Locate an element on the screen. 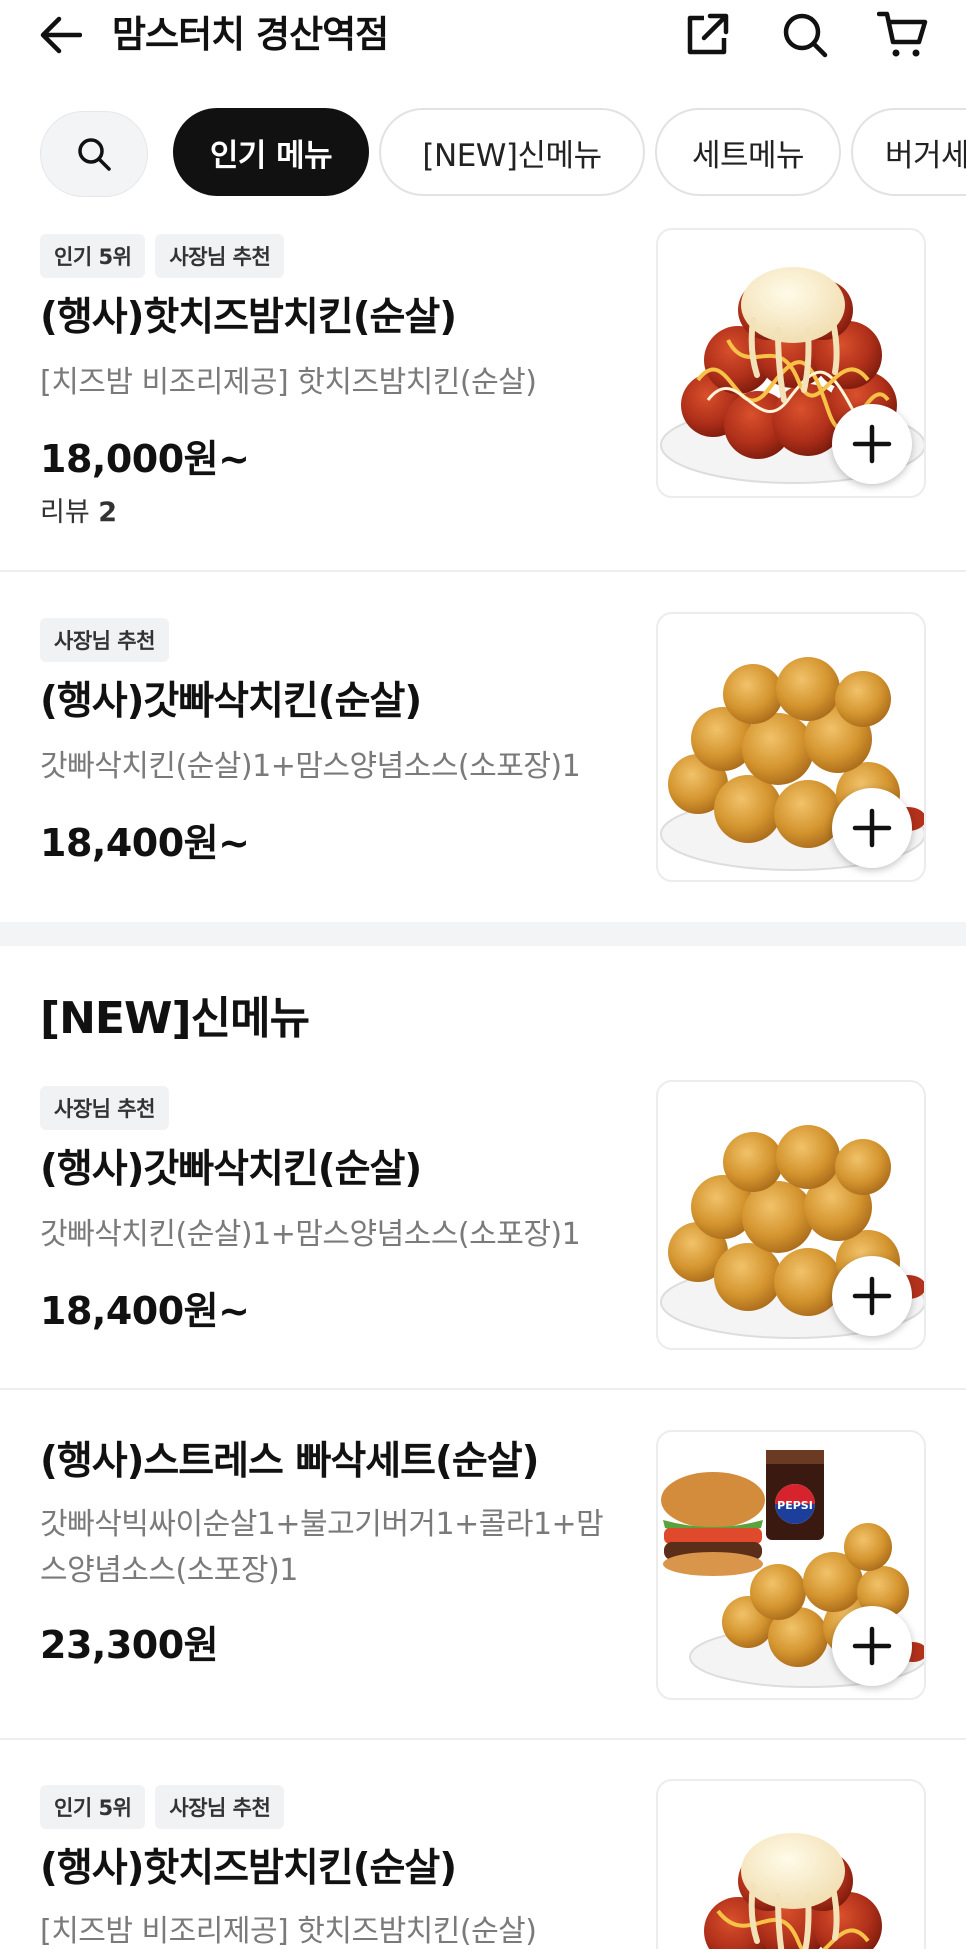 The width and height of the screenshot is (966, 1955). section-title-new-menu: [NEW]신메뉴 is located at coordinates (175, 1018).